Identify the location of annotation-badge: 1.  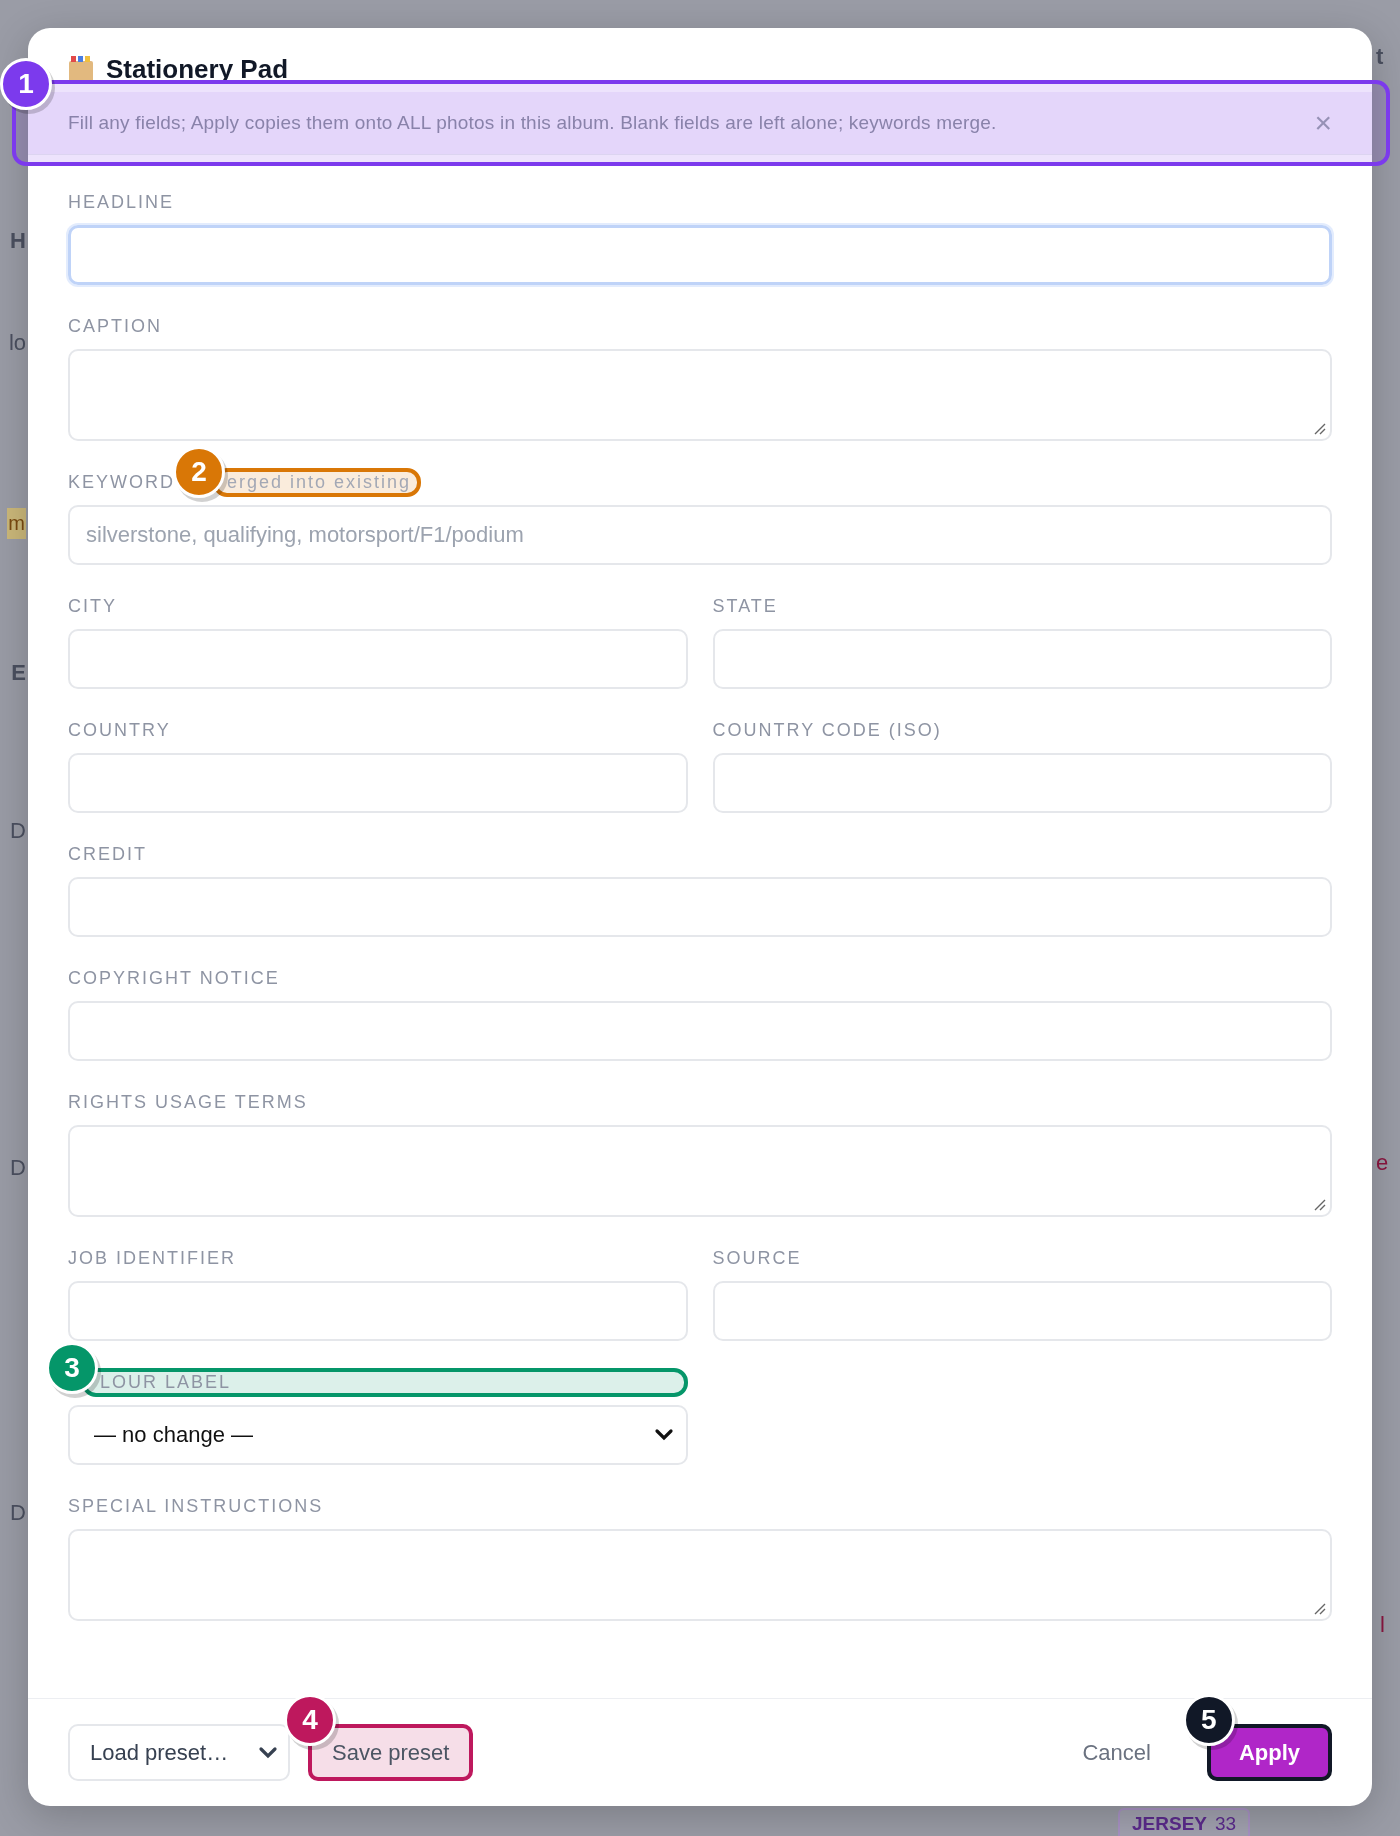
(26, 84).